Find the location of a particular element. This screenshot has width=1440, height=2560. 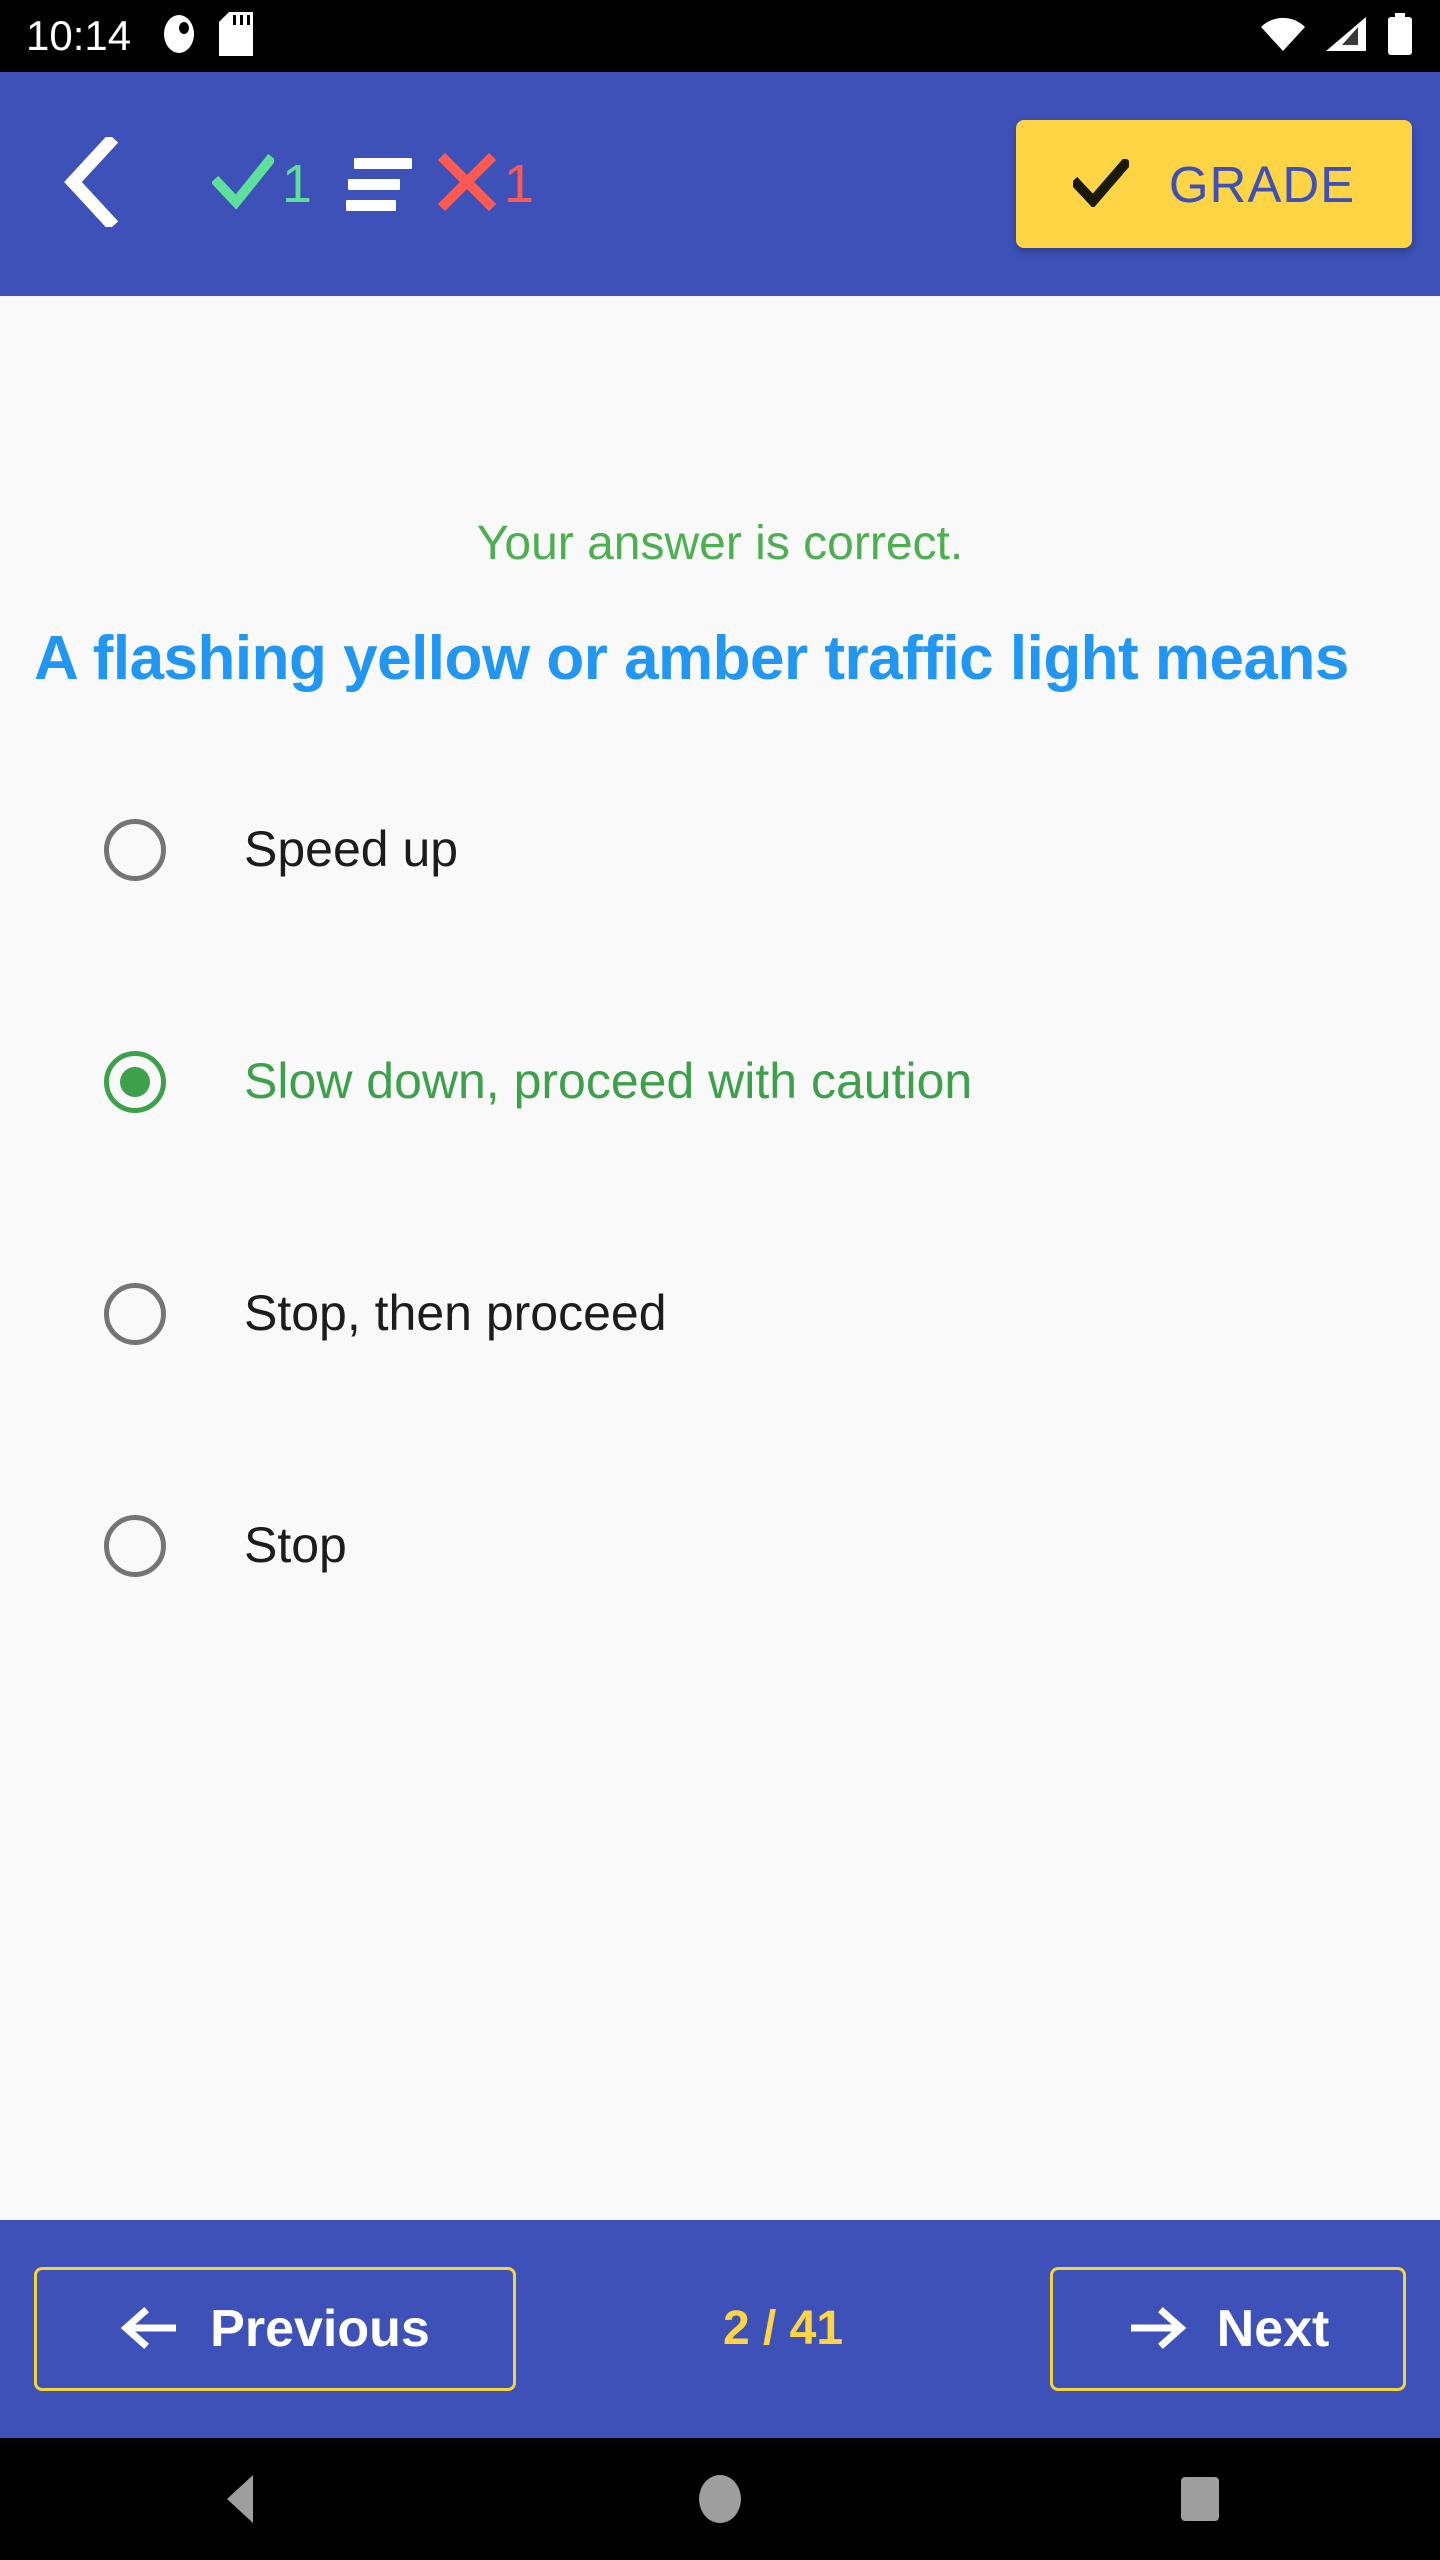

page-indicator: 2 / 41 is located at coordinates (783, 2328).